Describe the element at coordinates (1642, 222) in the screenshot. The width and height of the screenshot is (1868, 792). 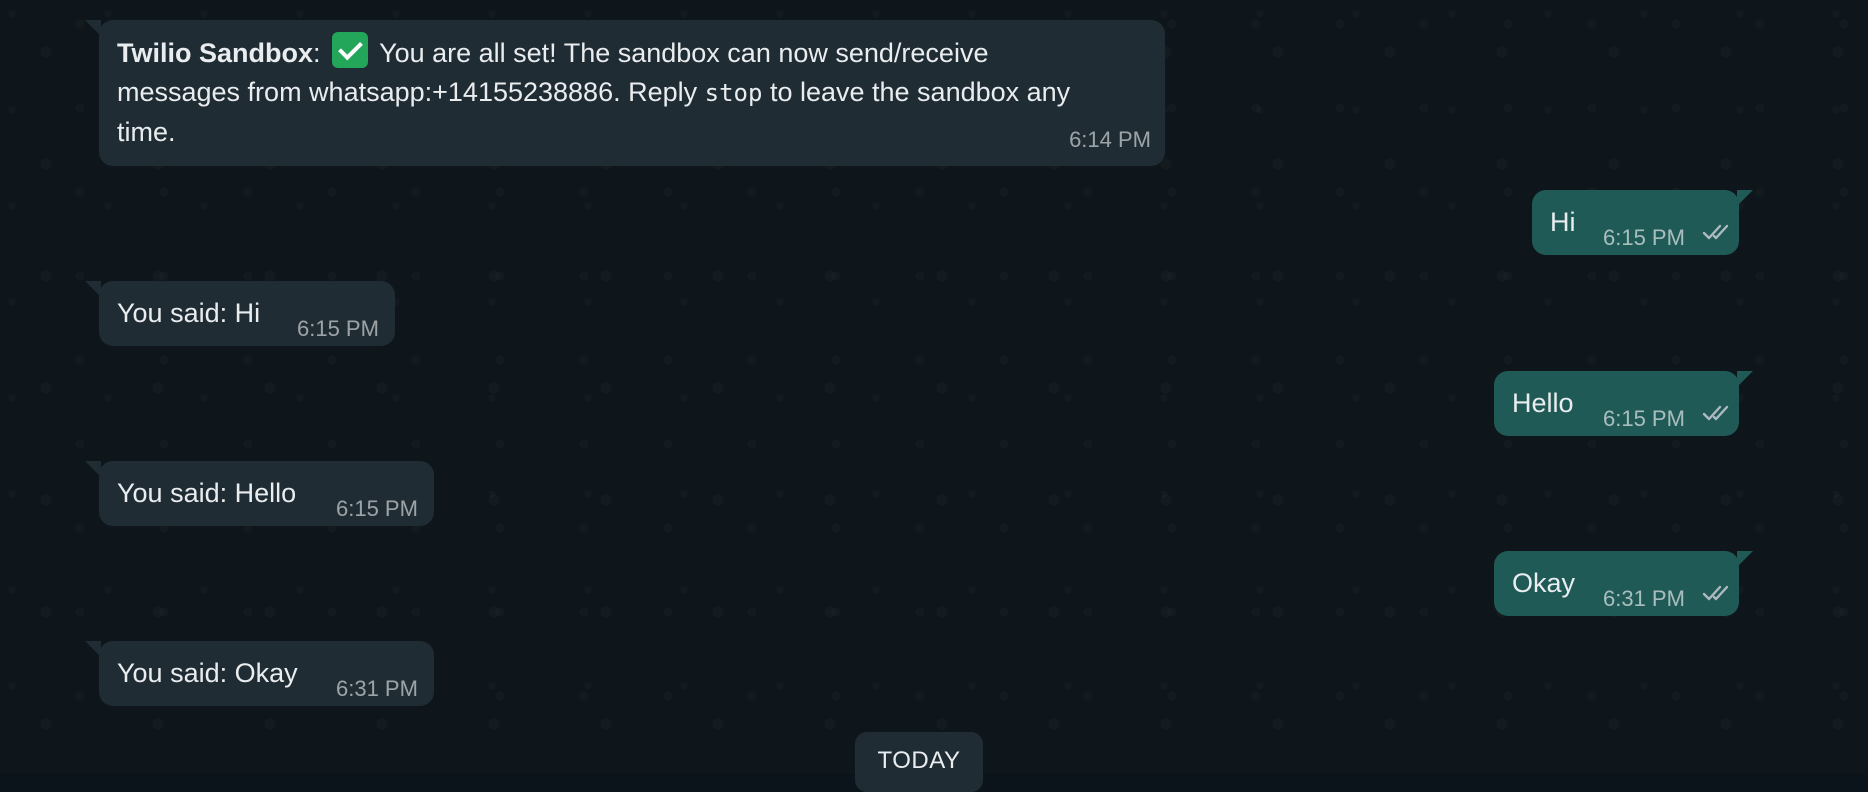
I see `outgoing-message-bubble: Hi 6:15 PM` at that location.